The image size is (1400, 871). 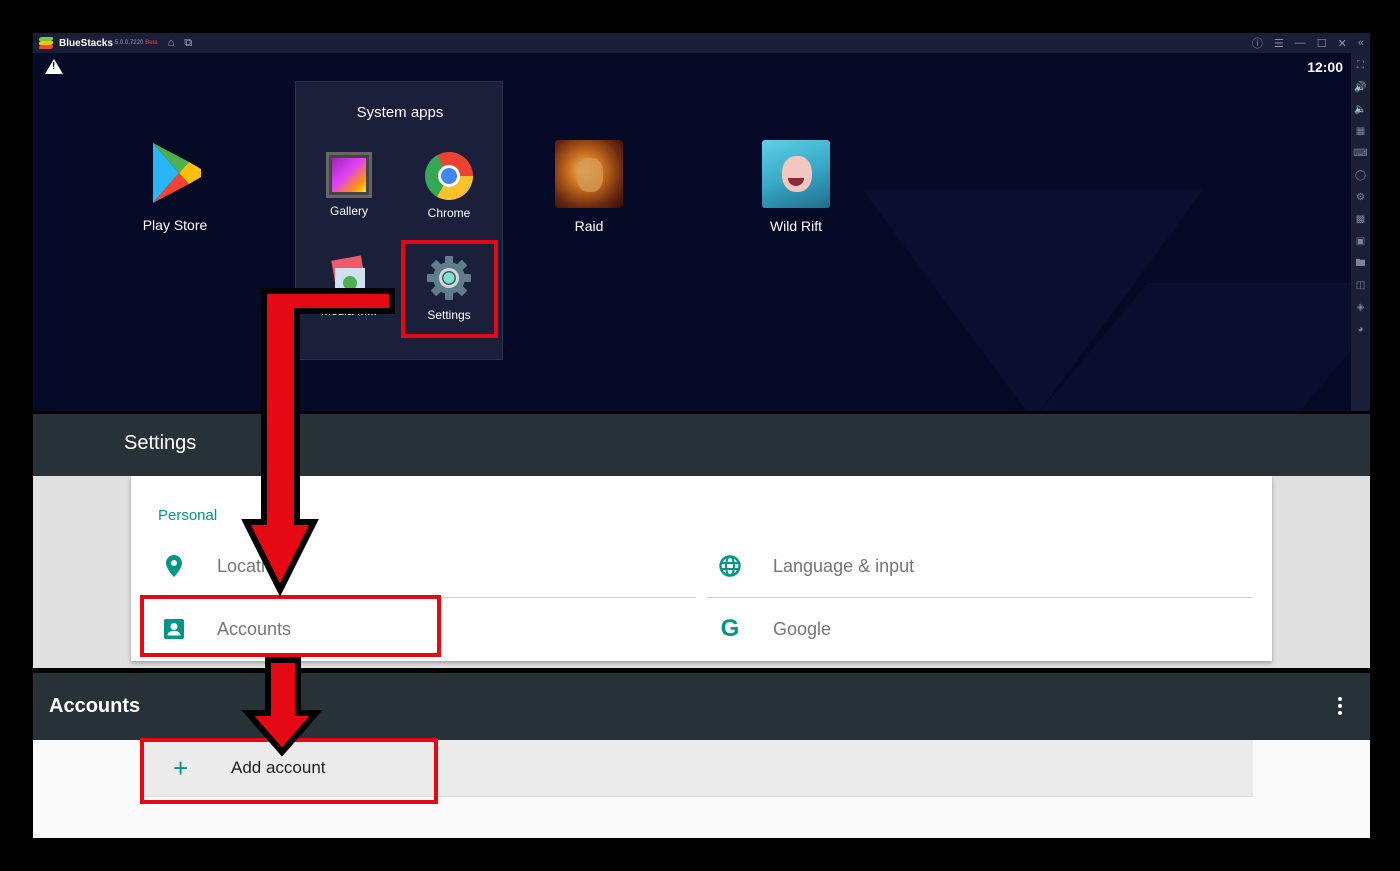 What do you see at coordinates (174, 629) in the screenshot?
I see `account-box-icon` at bounding box center [174, 629].